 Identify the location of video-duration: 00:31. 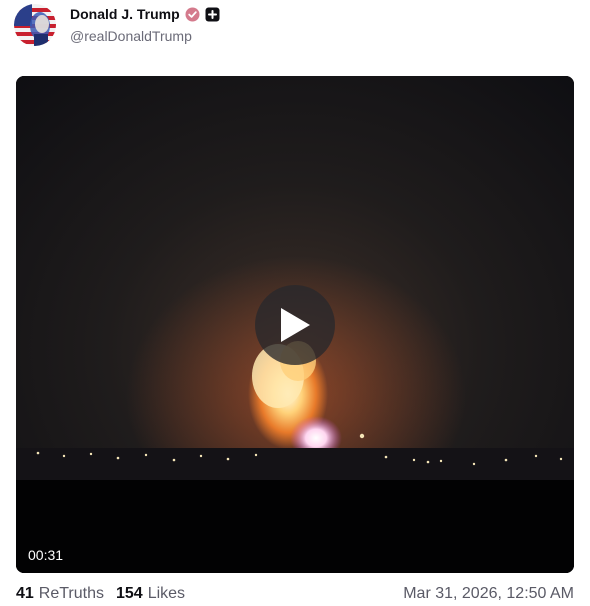
(46, 555).